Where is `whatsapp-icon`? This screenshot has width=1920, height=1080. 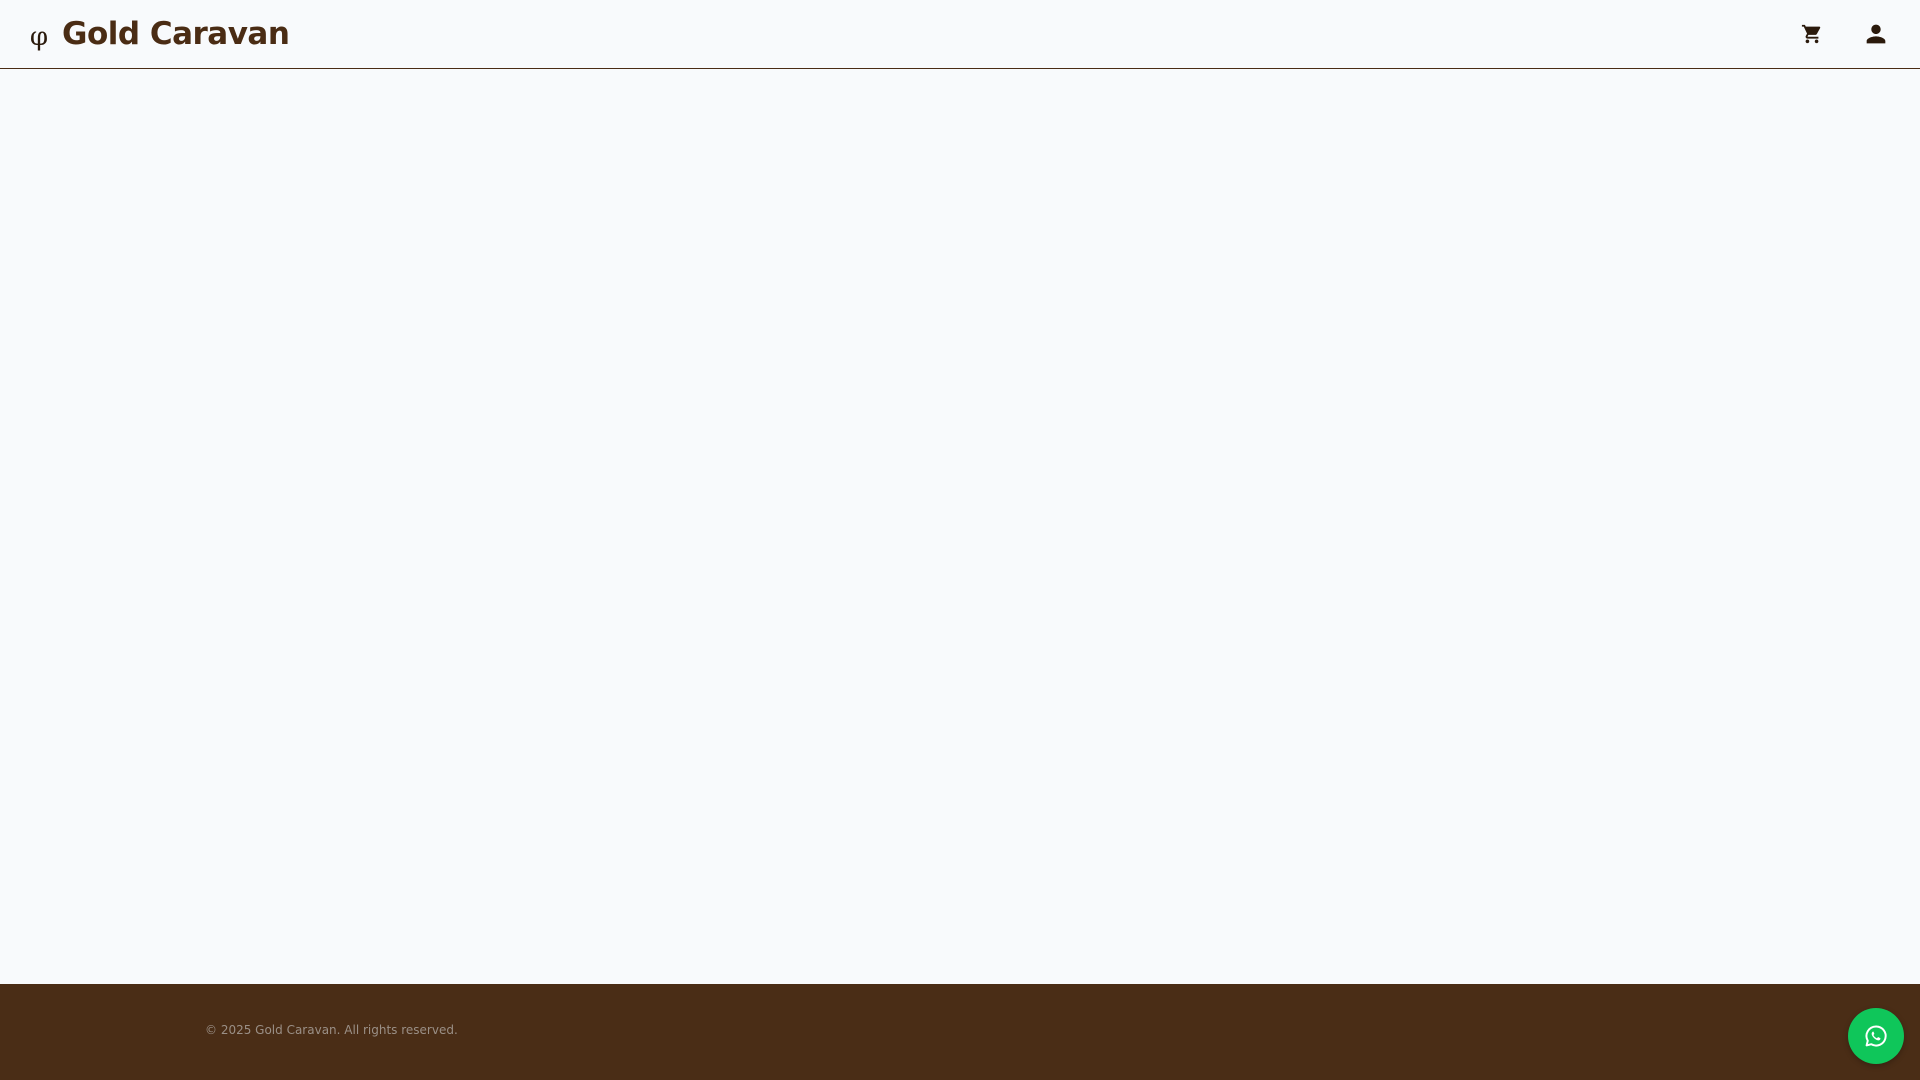
whatsapp-icon is located at coordinates (1876, 1036).